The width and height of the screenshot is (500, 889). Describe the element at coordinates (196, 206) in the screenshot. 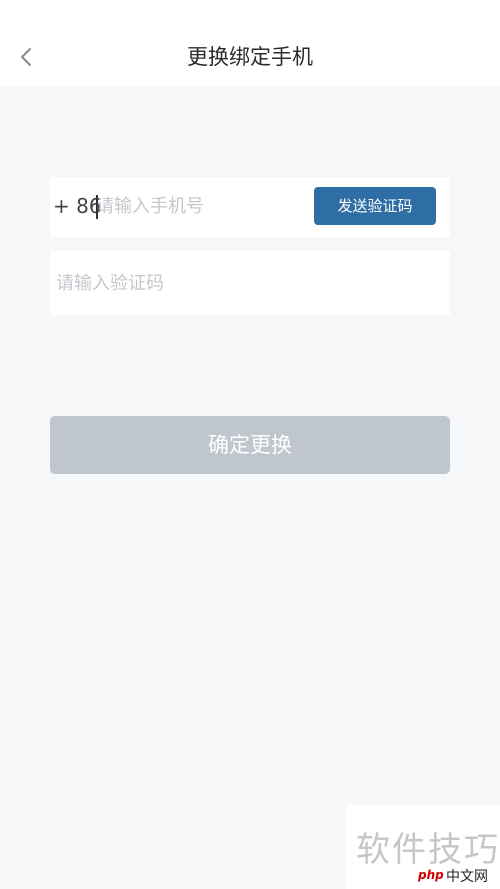

I see `phone-input` at that location.